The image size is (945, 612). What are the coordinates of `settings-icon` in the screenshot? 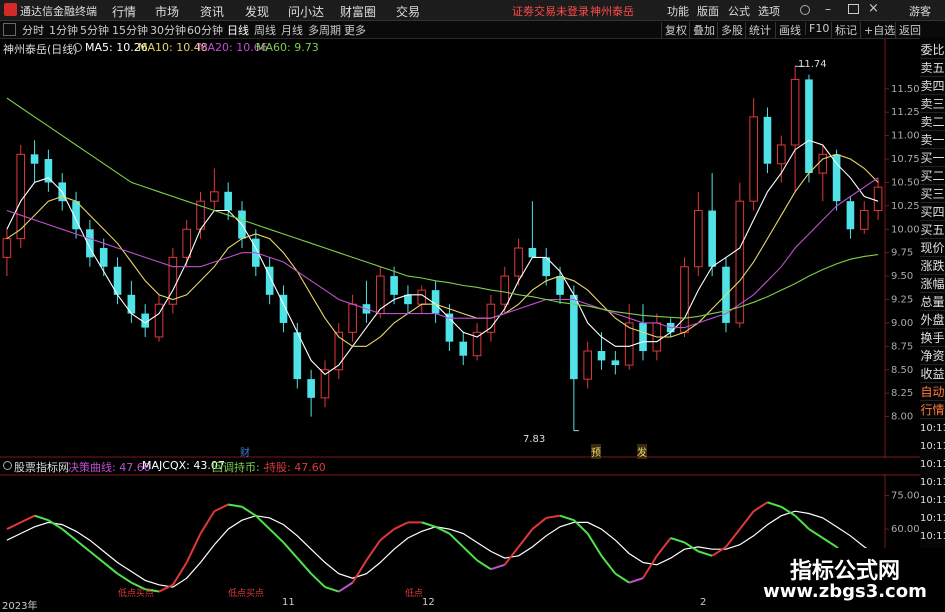 It's located at (805, 10).